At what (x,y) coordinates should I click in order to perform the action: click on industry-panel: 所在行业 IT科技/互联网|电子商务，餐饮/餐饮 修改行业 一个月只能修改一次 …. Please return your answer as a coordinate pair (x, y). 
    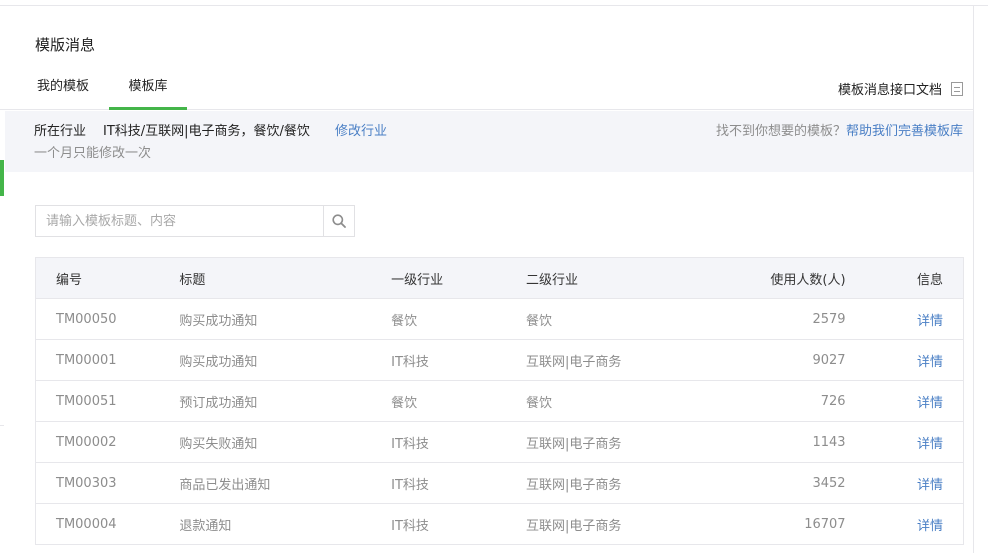
    Looking at the image, I should click on (489, 141).